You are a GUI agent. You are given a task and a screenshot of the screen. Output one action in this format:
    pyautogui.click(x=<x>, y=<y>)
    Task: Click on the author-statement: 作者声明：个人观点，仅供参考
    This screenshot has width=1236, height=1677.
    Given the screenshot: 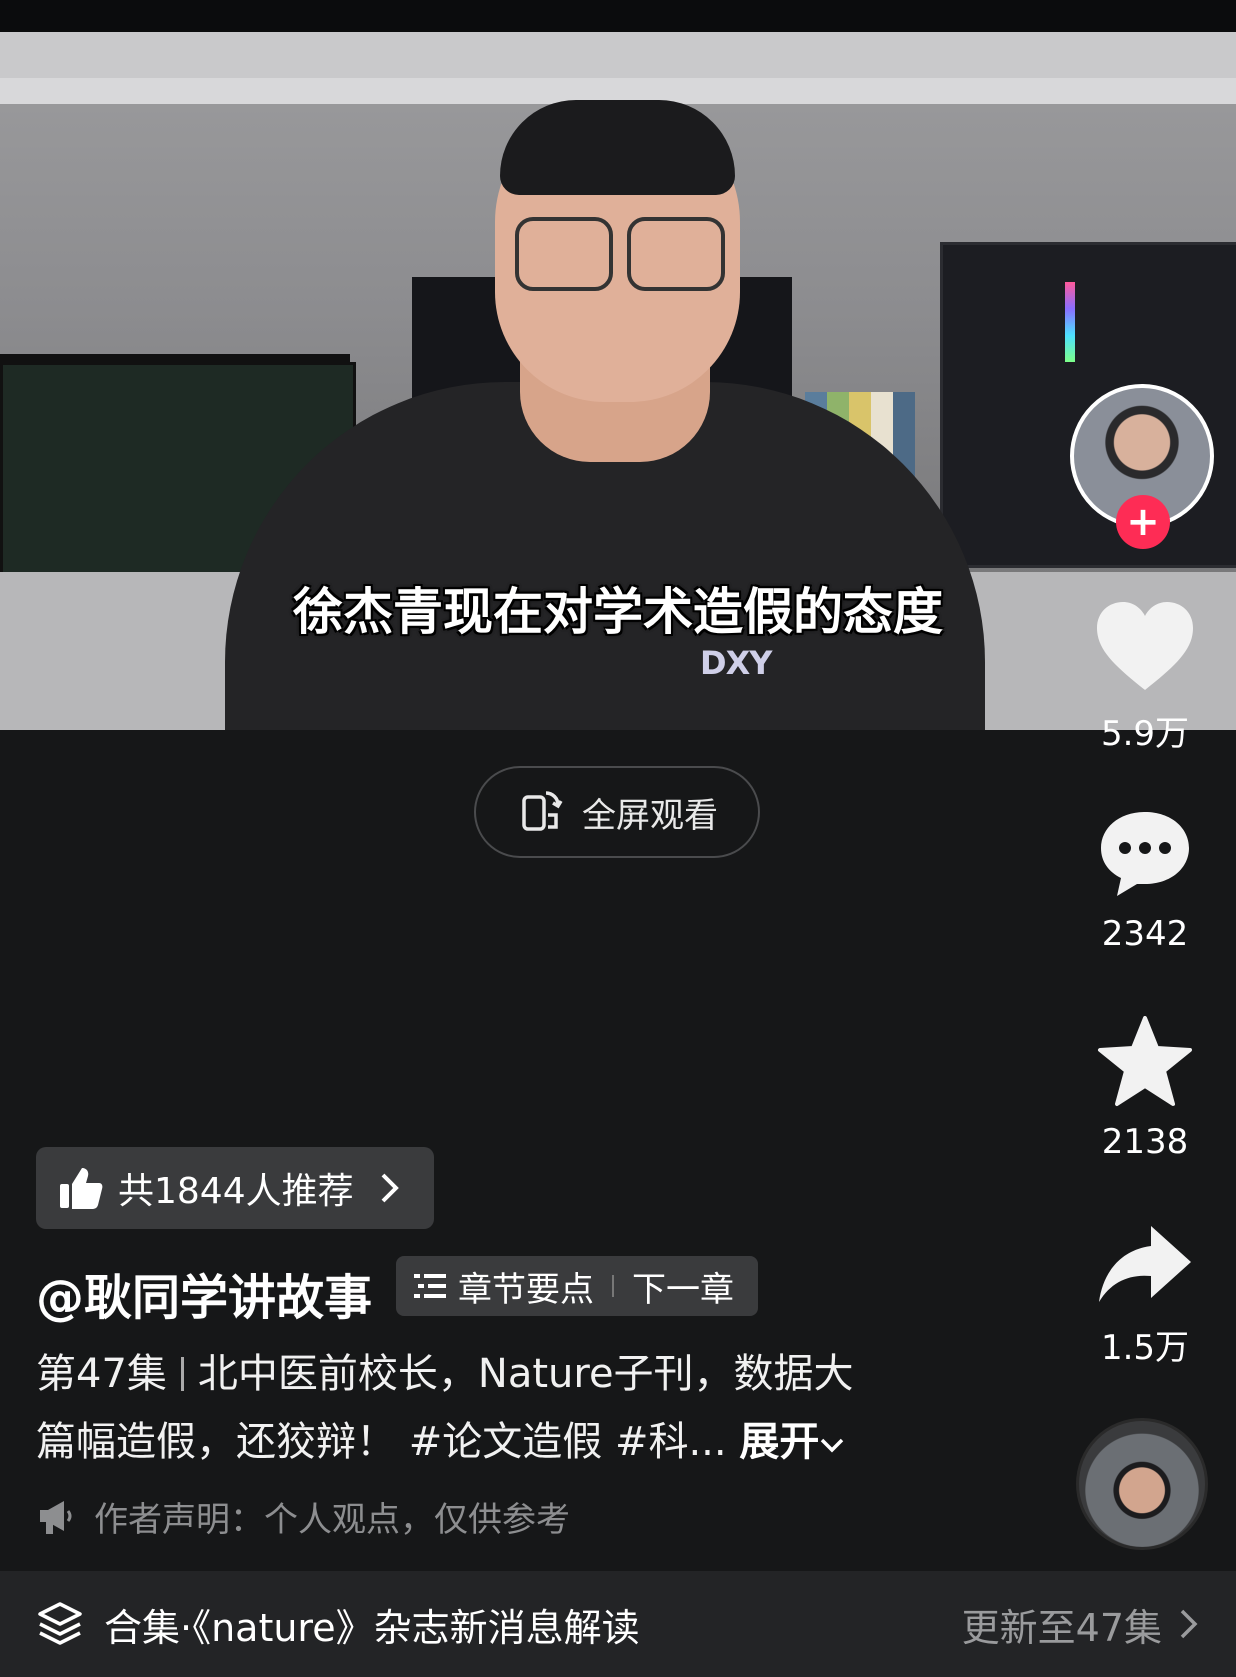 What is the action you would take?
    pyautogui.click(x=303, y=1516)
    